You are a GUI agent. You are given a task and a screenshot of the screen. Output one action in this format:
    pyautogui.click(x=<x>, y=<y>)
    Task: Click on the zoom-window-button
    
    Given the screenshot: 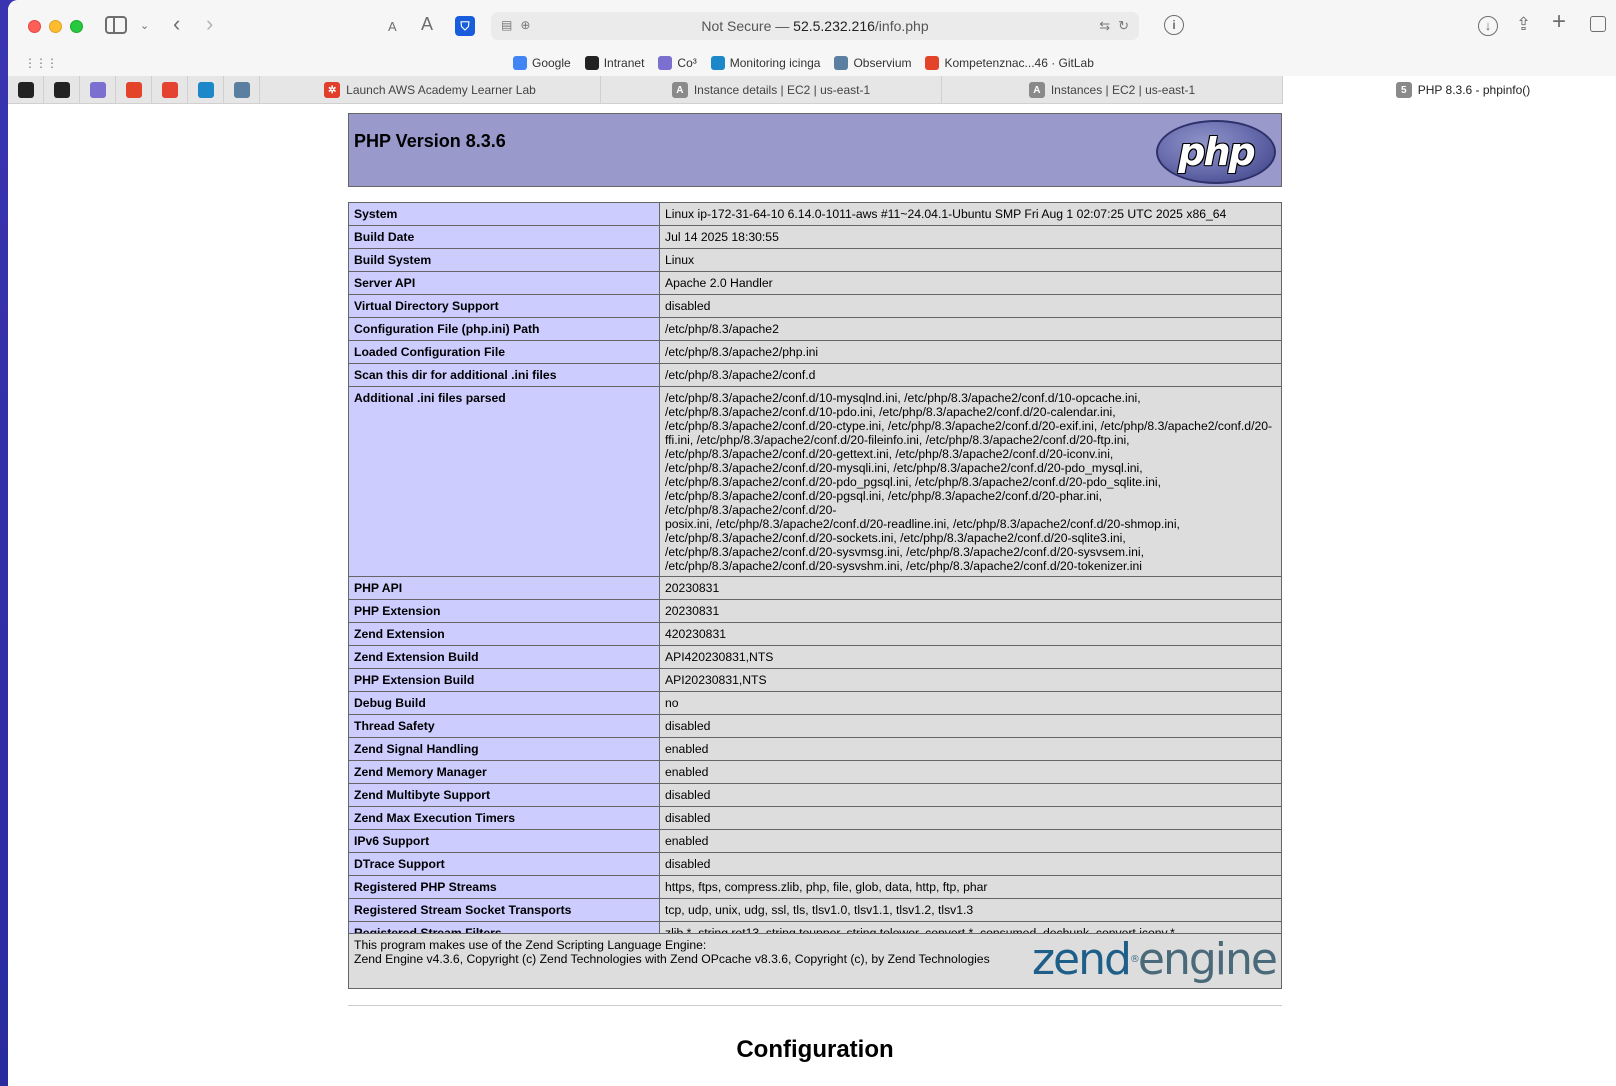 What is the action you would take?
    pyautogui.click(x=76, y=26)
    